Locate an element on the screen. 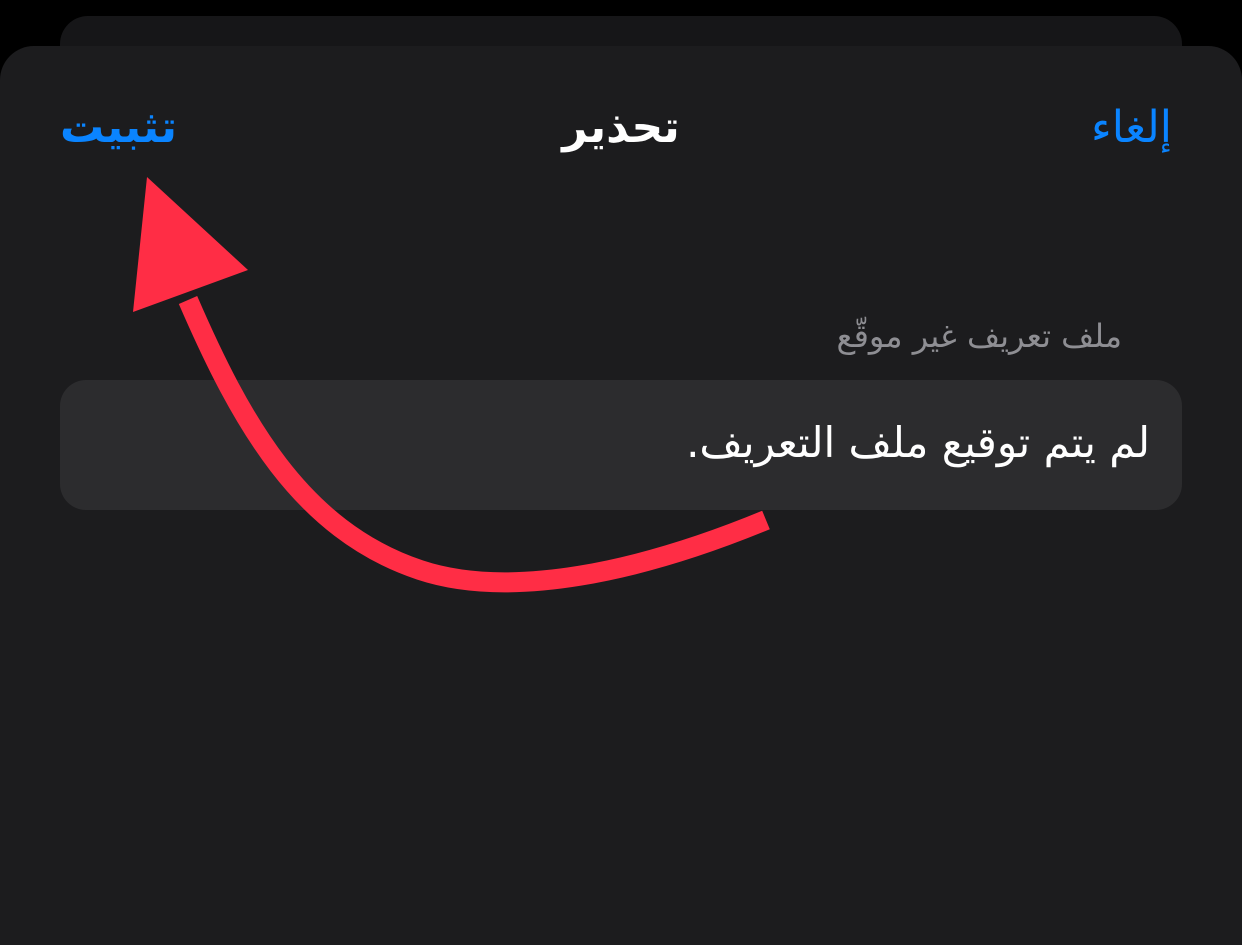 This screenshot has height=945, width=1242. sheet-title: تحذير is located at coordinates (621, 127).